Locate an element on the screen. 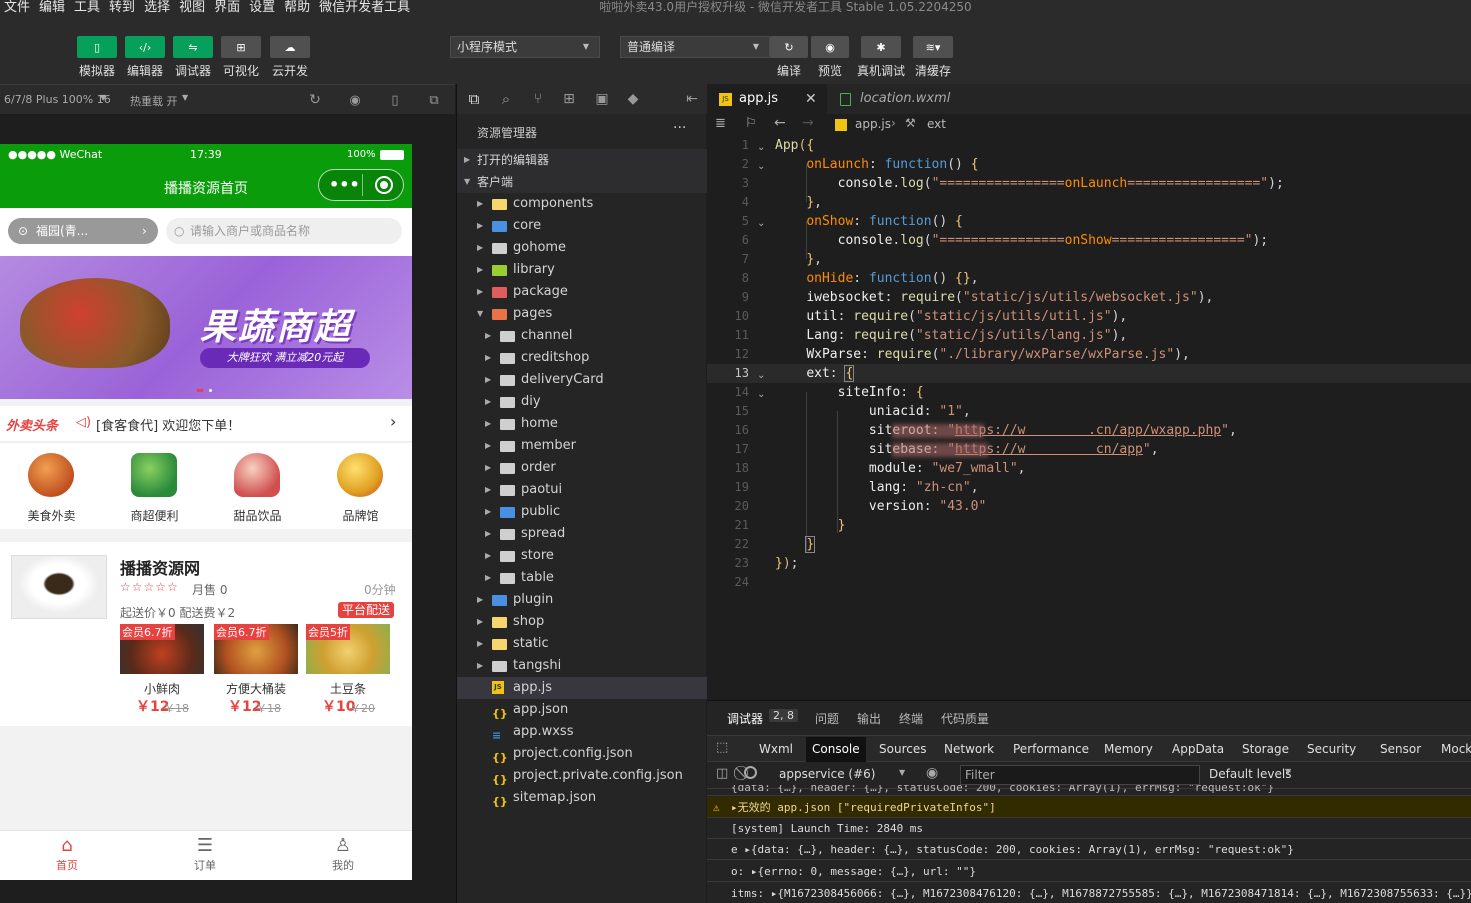 The width and height of the screenshot is (1471, 903). tab-network: Network is located at coordinates (969, 749).